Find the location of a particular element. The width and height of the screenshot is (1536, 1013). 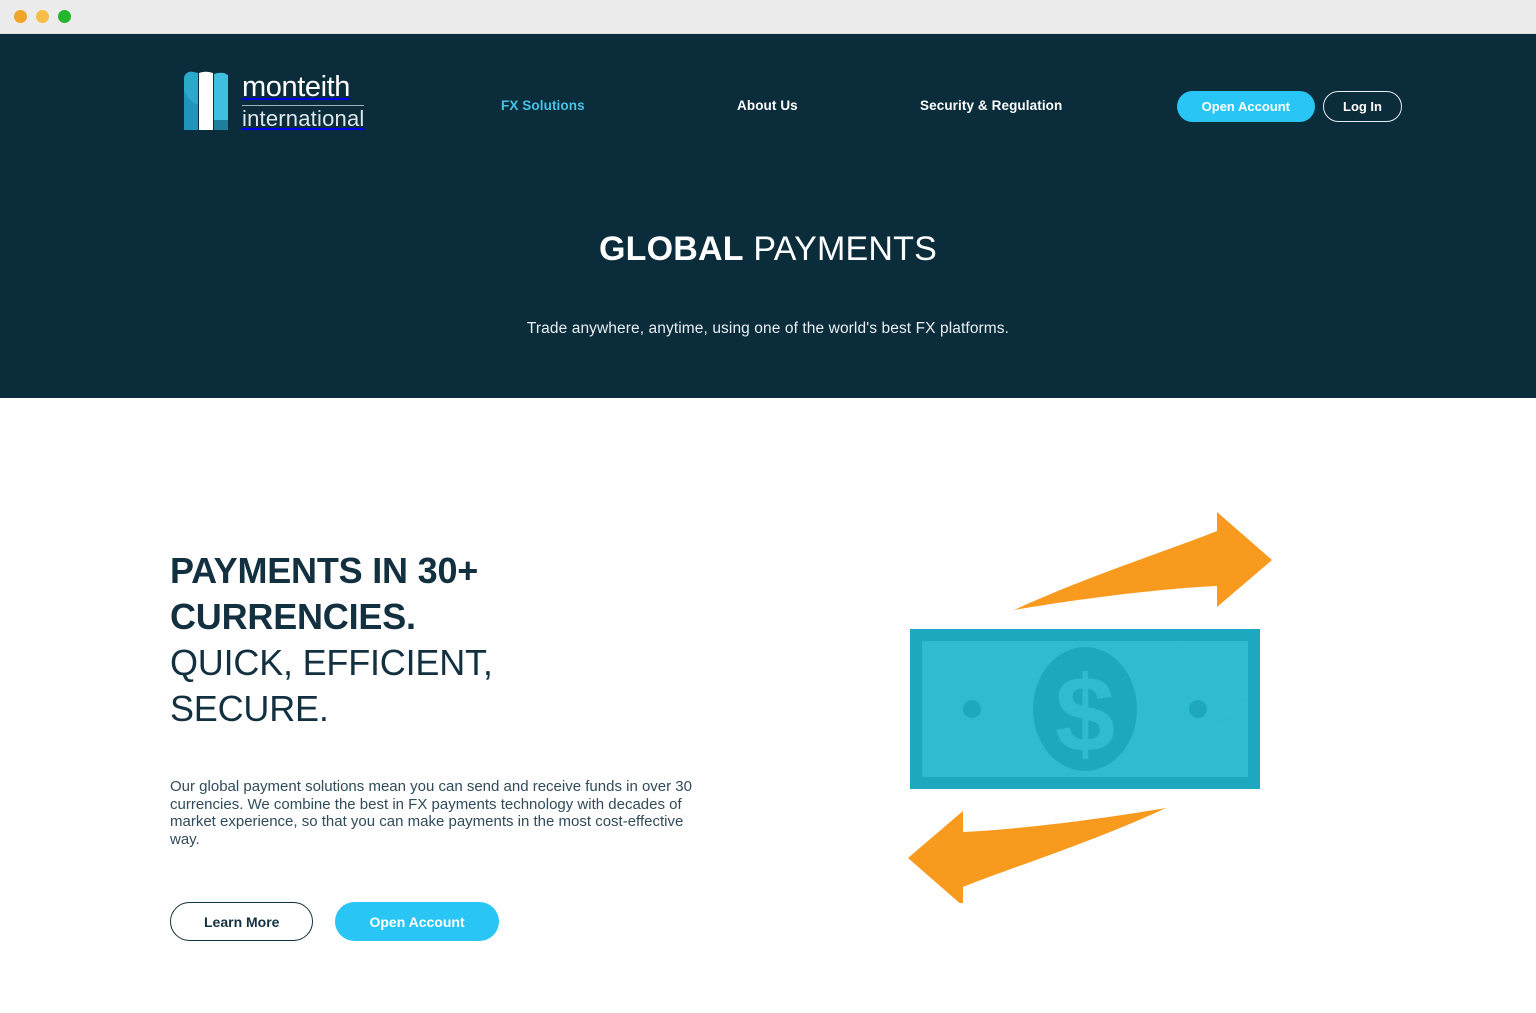

nav-link-fx-solutions: FX Solutions is located at coordinates (543, 105).